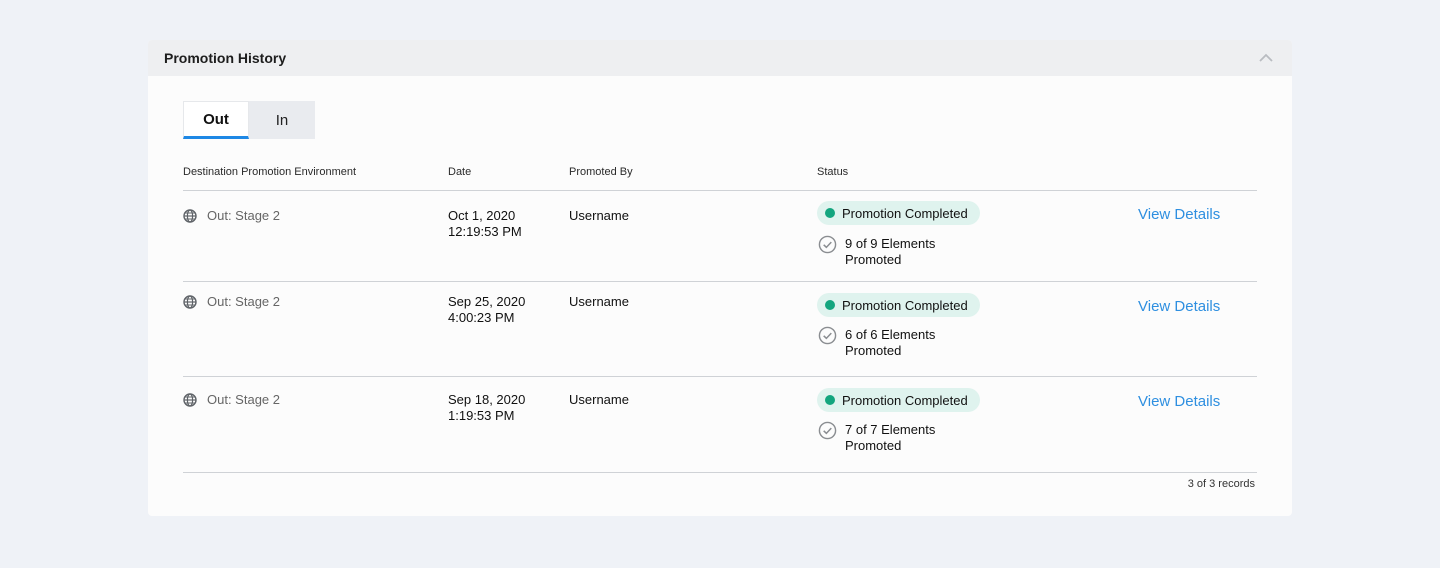  What do you see at coordinates (485, 231) in the screenshot?
I see `time-value: 12:19:53 PM` at bounding box center [485, 231].